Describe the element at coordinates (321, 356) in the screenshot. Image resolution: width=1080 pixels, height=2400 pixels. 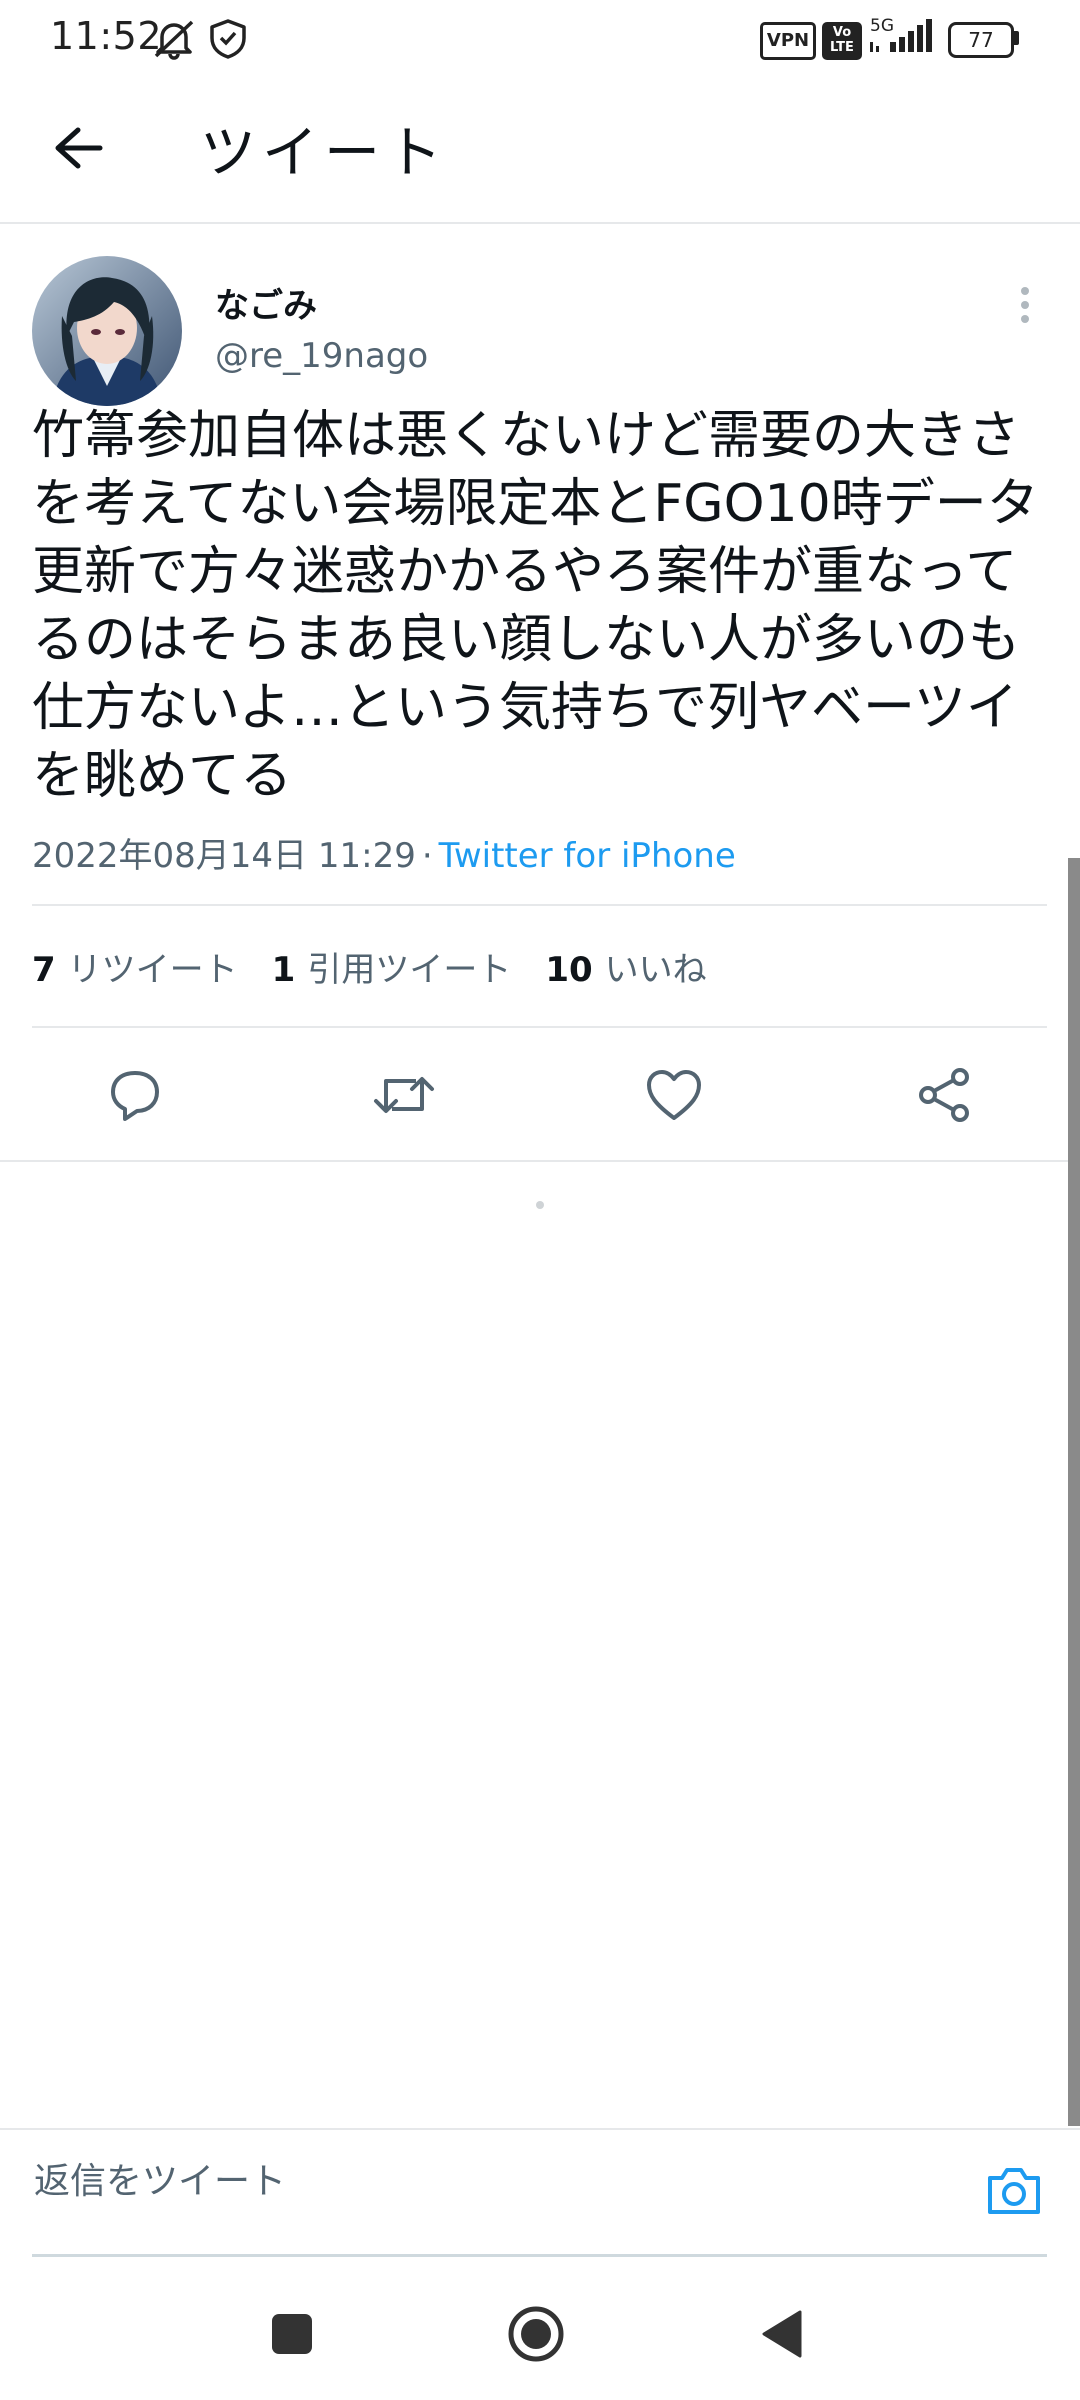
I see `user-handle: @re_19nago` at that location.